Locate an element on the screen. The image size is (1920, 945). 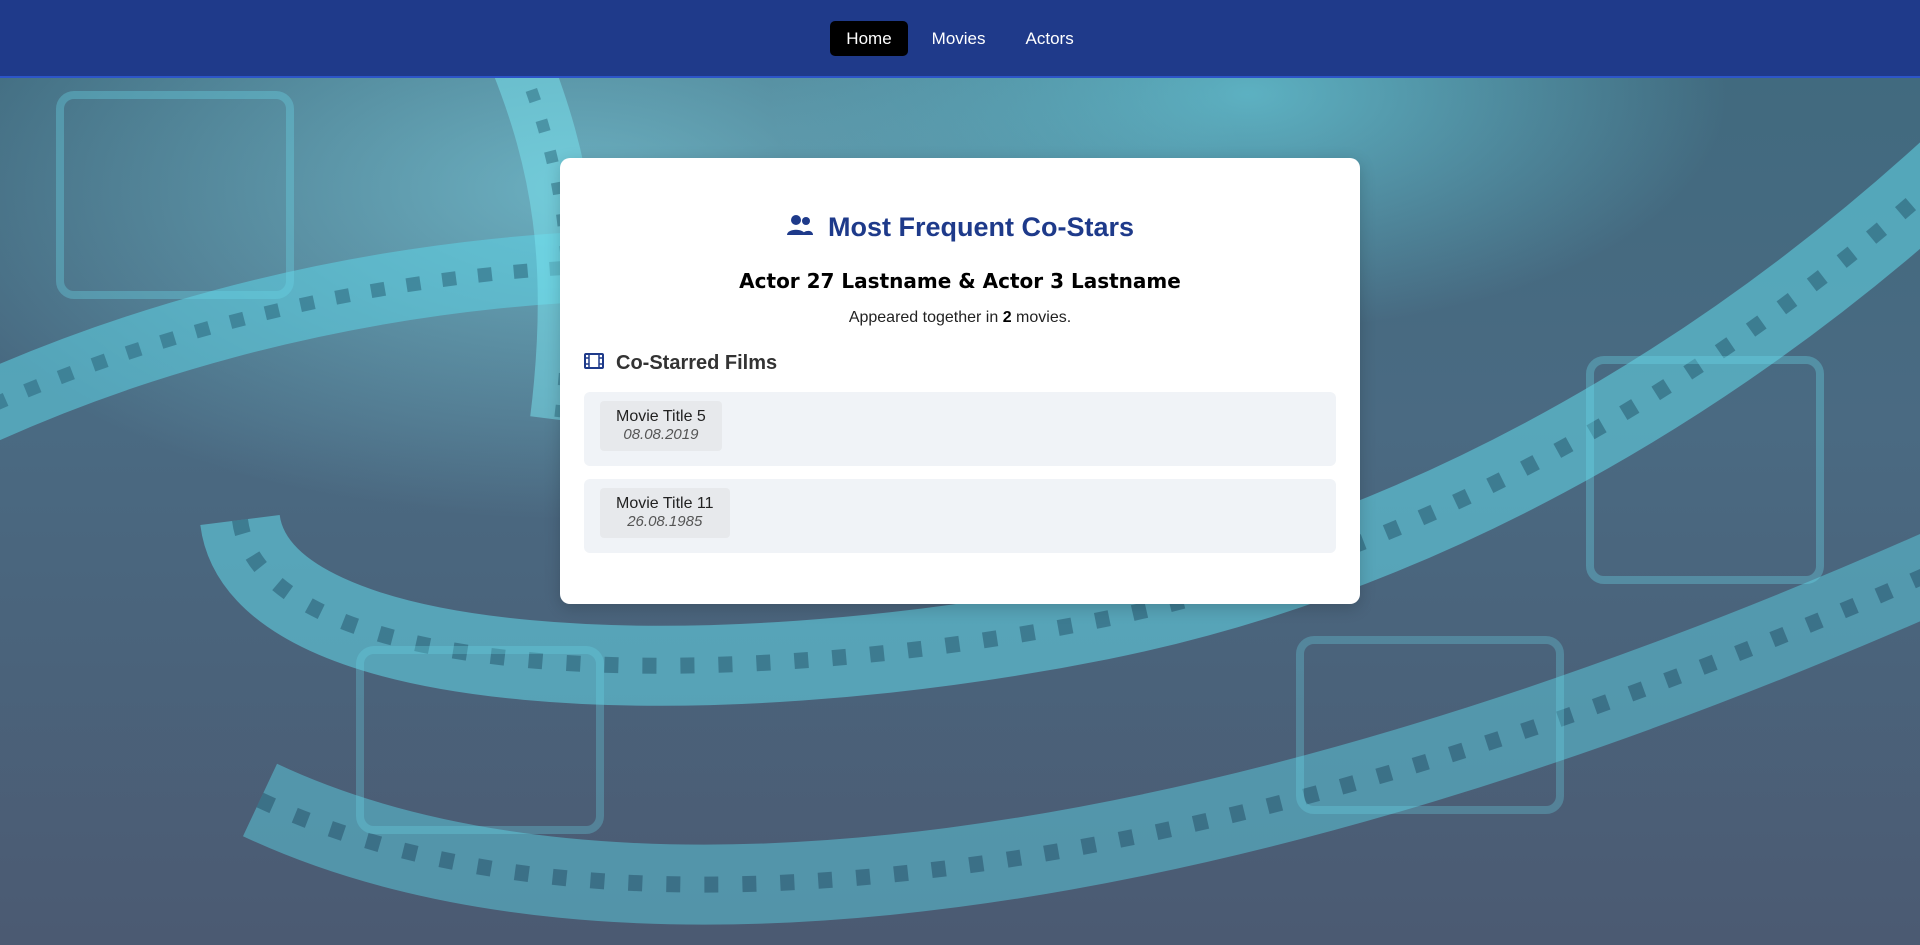
top-navbar: Home Movies Actors is located at coordinates (960, 39).